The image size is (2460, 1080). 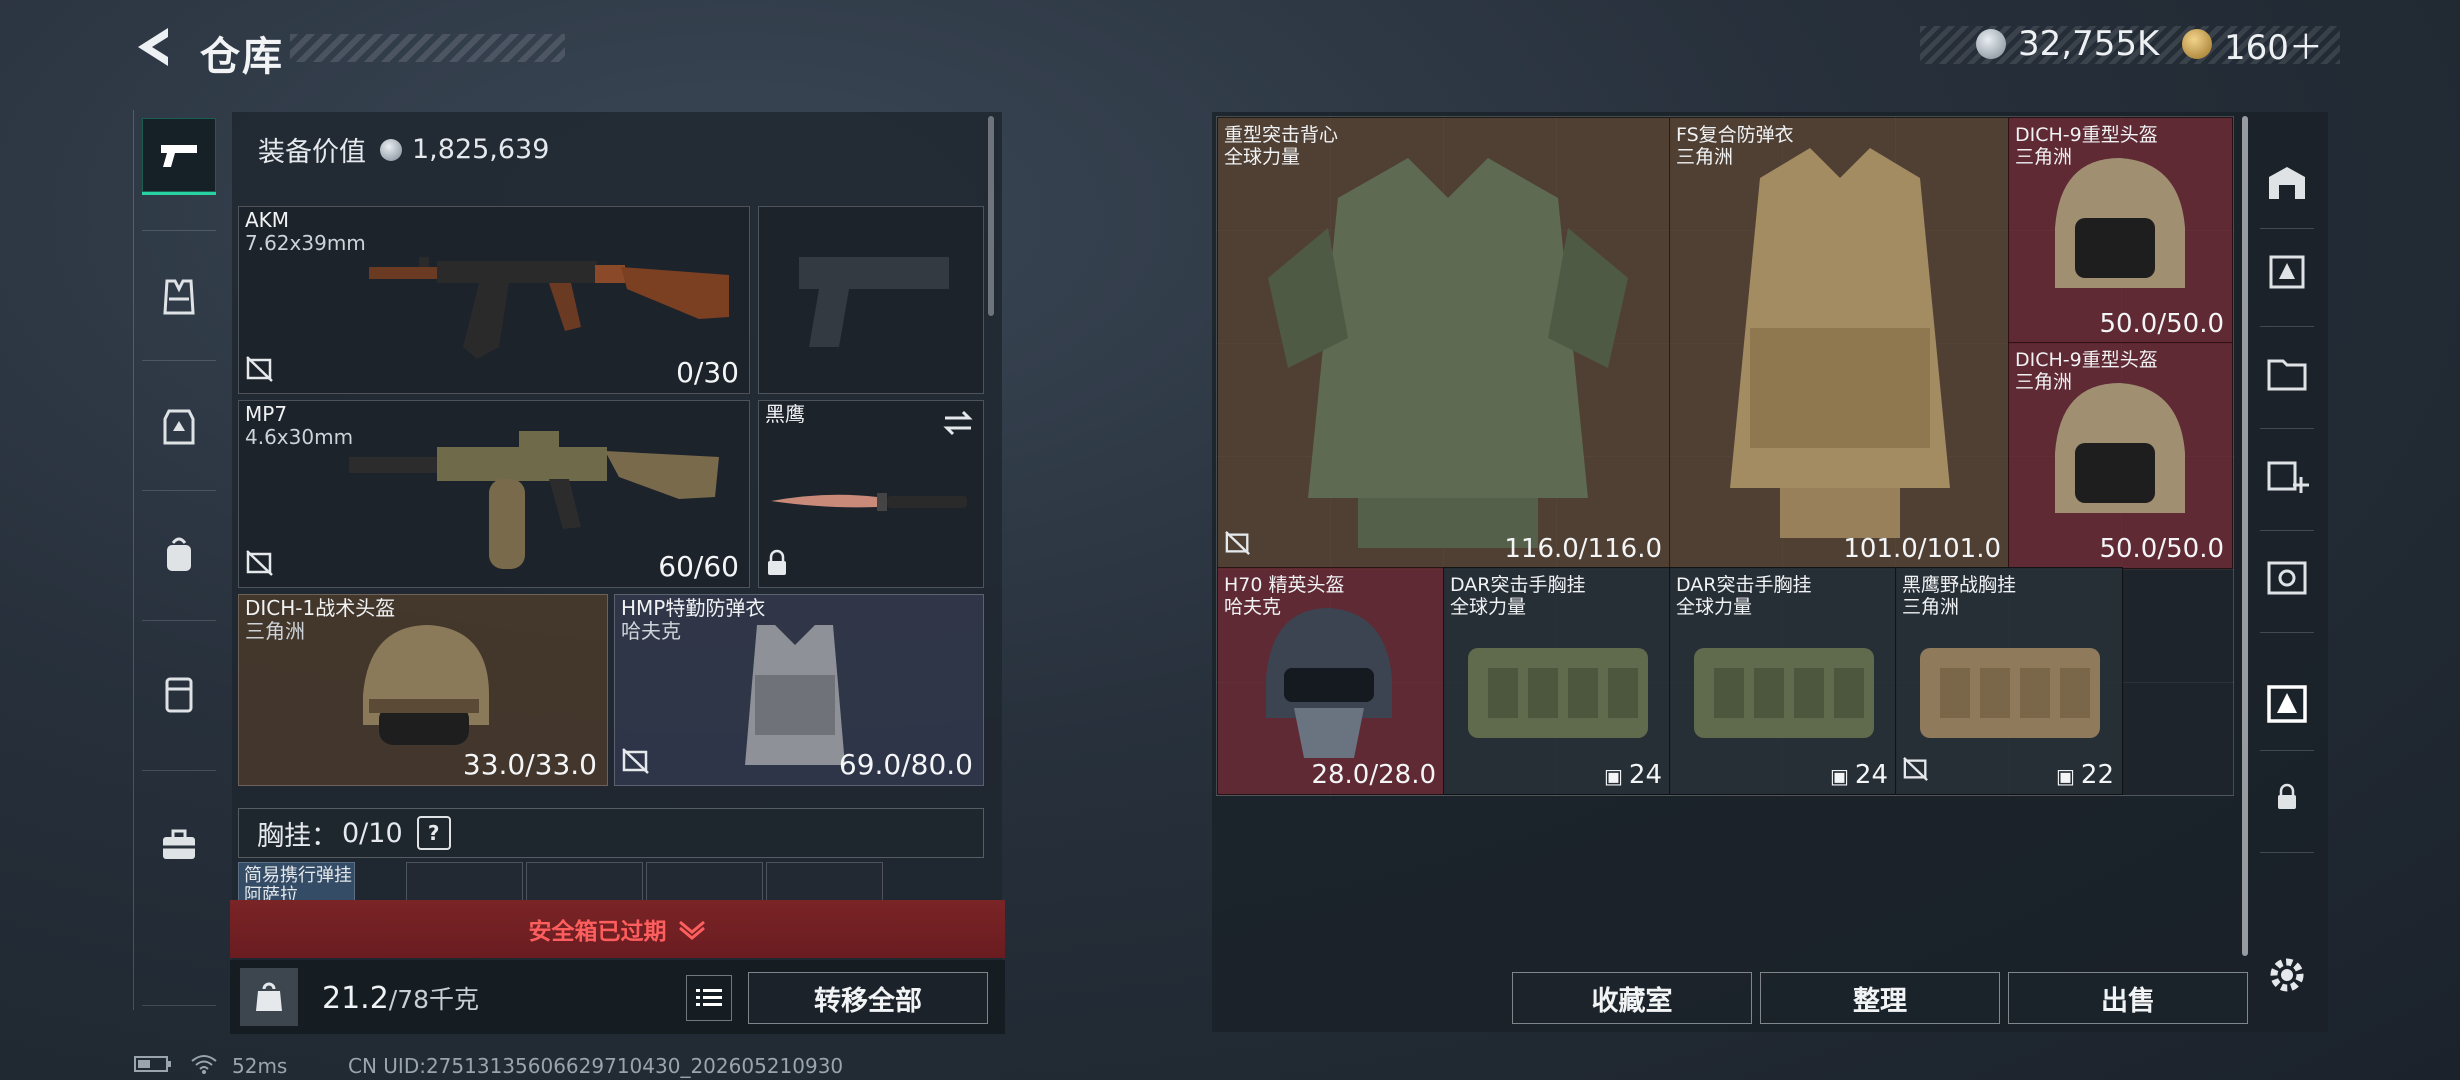 I want to click on safe-icon, so click(x=2287, y=578).